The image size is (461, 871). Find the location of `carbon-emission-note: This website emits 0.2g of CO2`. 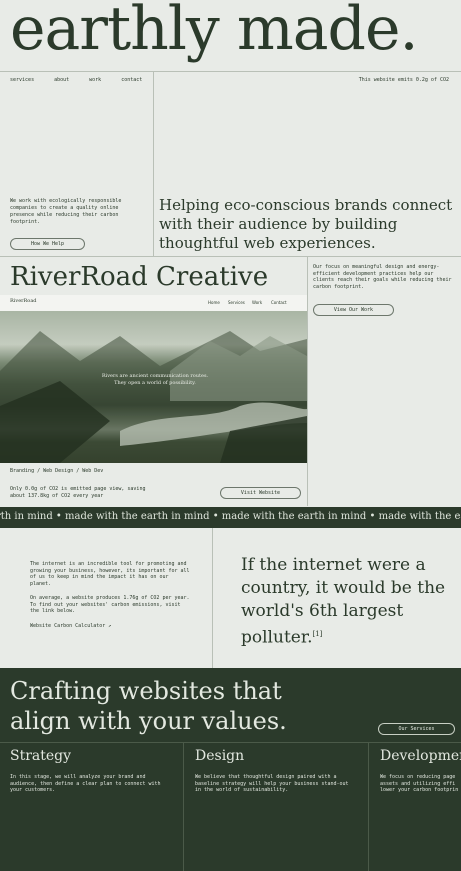

carbon-emission-note: This website emits 0.2g of CO2 is located at coordinates (403, 80).